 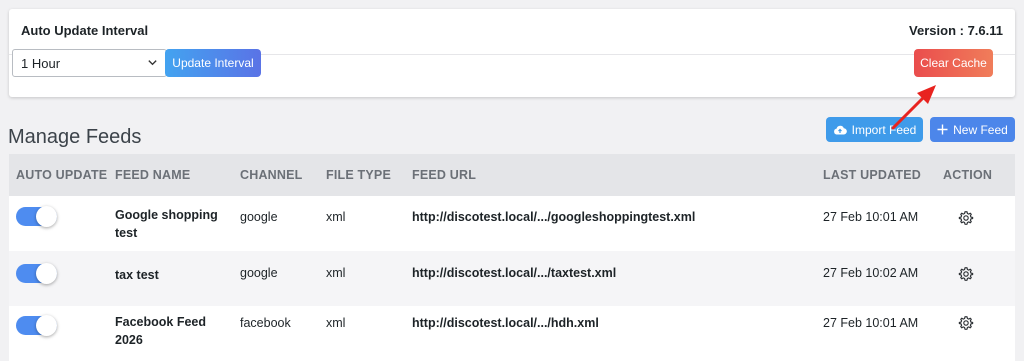 What do you see at coordinates (872, 175) in the screenshot?
I see `column-last-updated: LAST UPDATED` at bounding box center [872, 175].